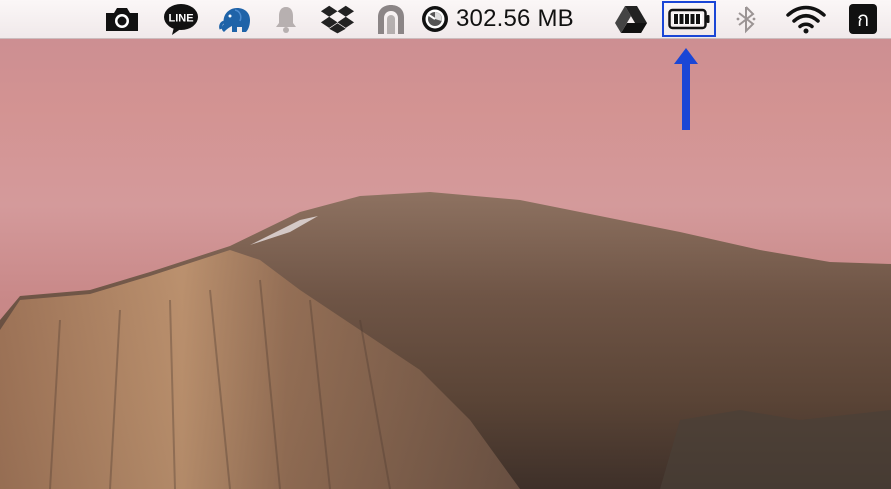 The image size is (891, 489). Describe the element at coordinates (286, 19) in the screenshot. I see `notification-bell-icon` at that location.